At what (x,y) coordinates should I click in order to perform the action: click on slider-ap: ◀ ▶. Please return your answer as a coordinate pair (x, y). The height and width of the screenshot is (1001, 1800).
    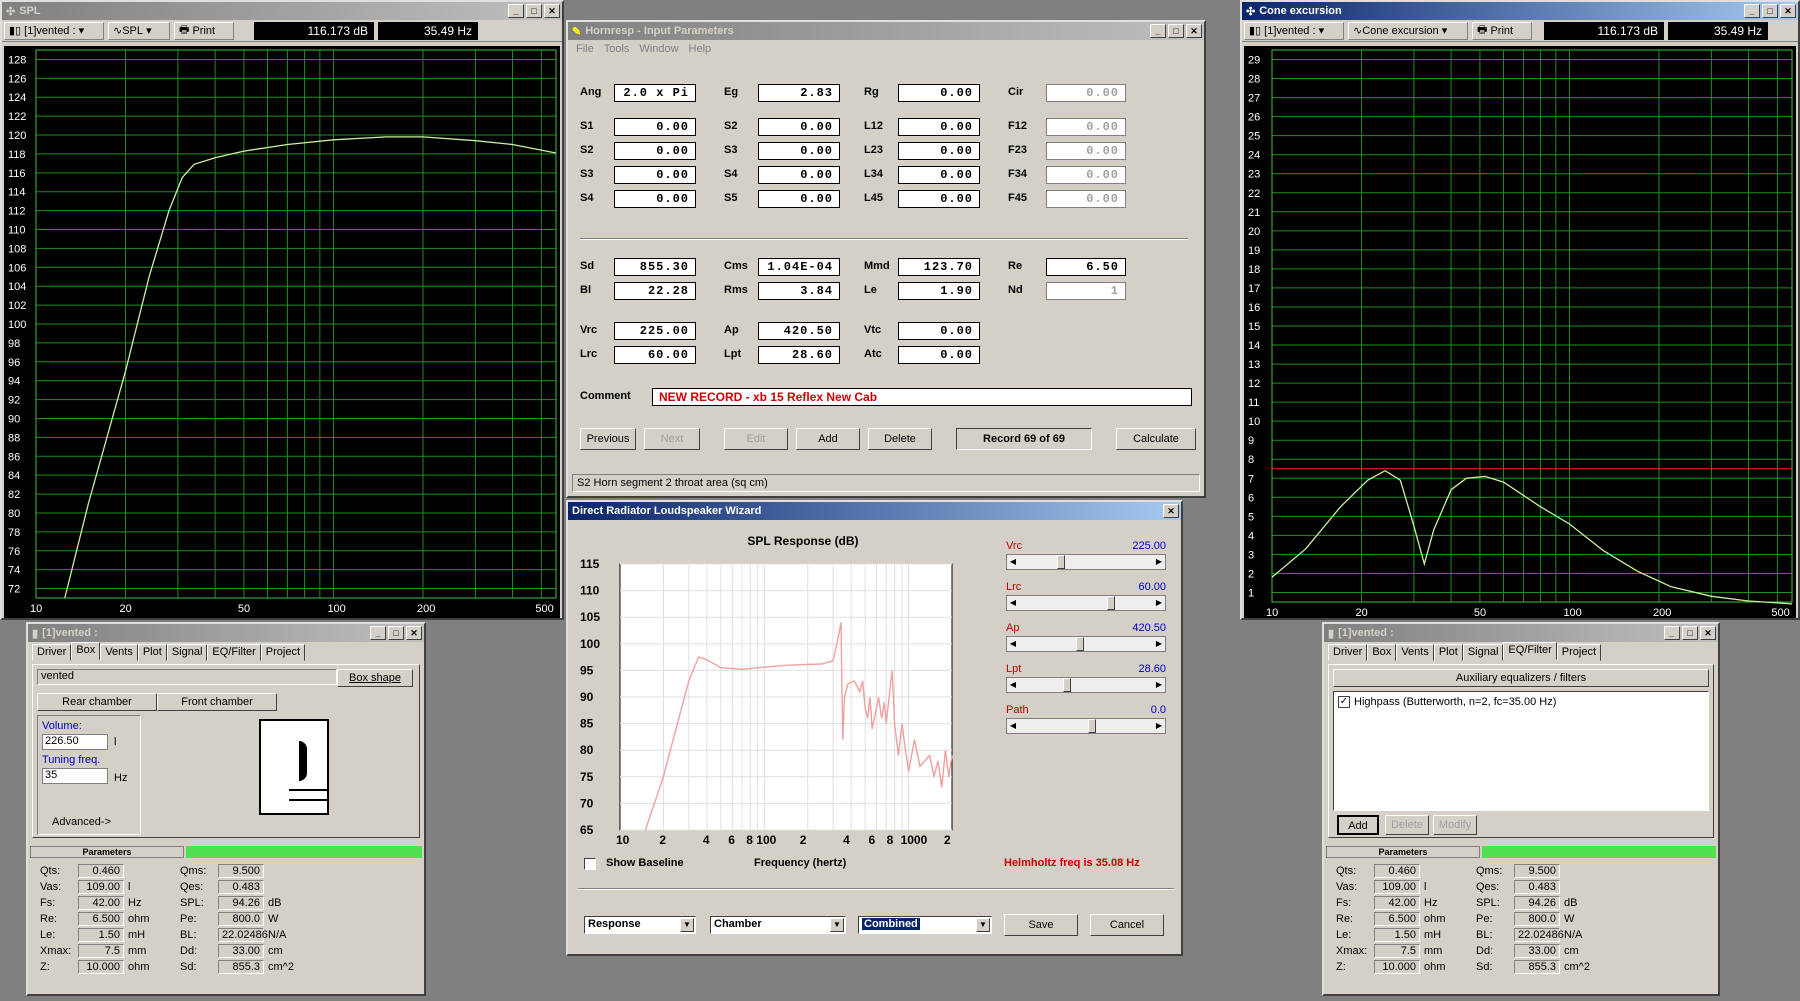
    Looking at the image, I should click on (1086, 644).